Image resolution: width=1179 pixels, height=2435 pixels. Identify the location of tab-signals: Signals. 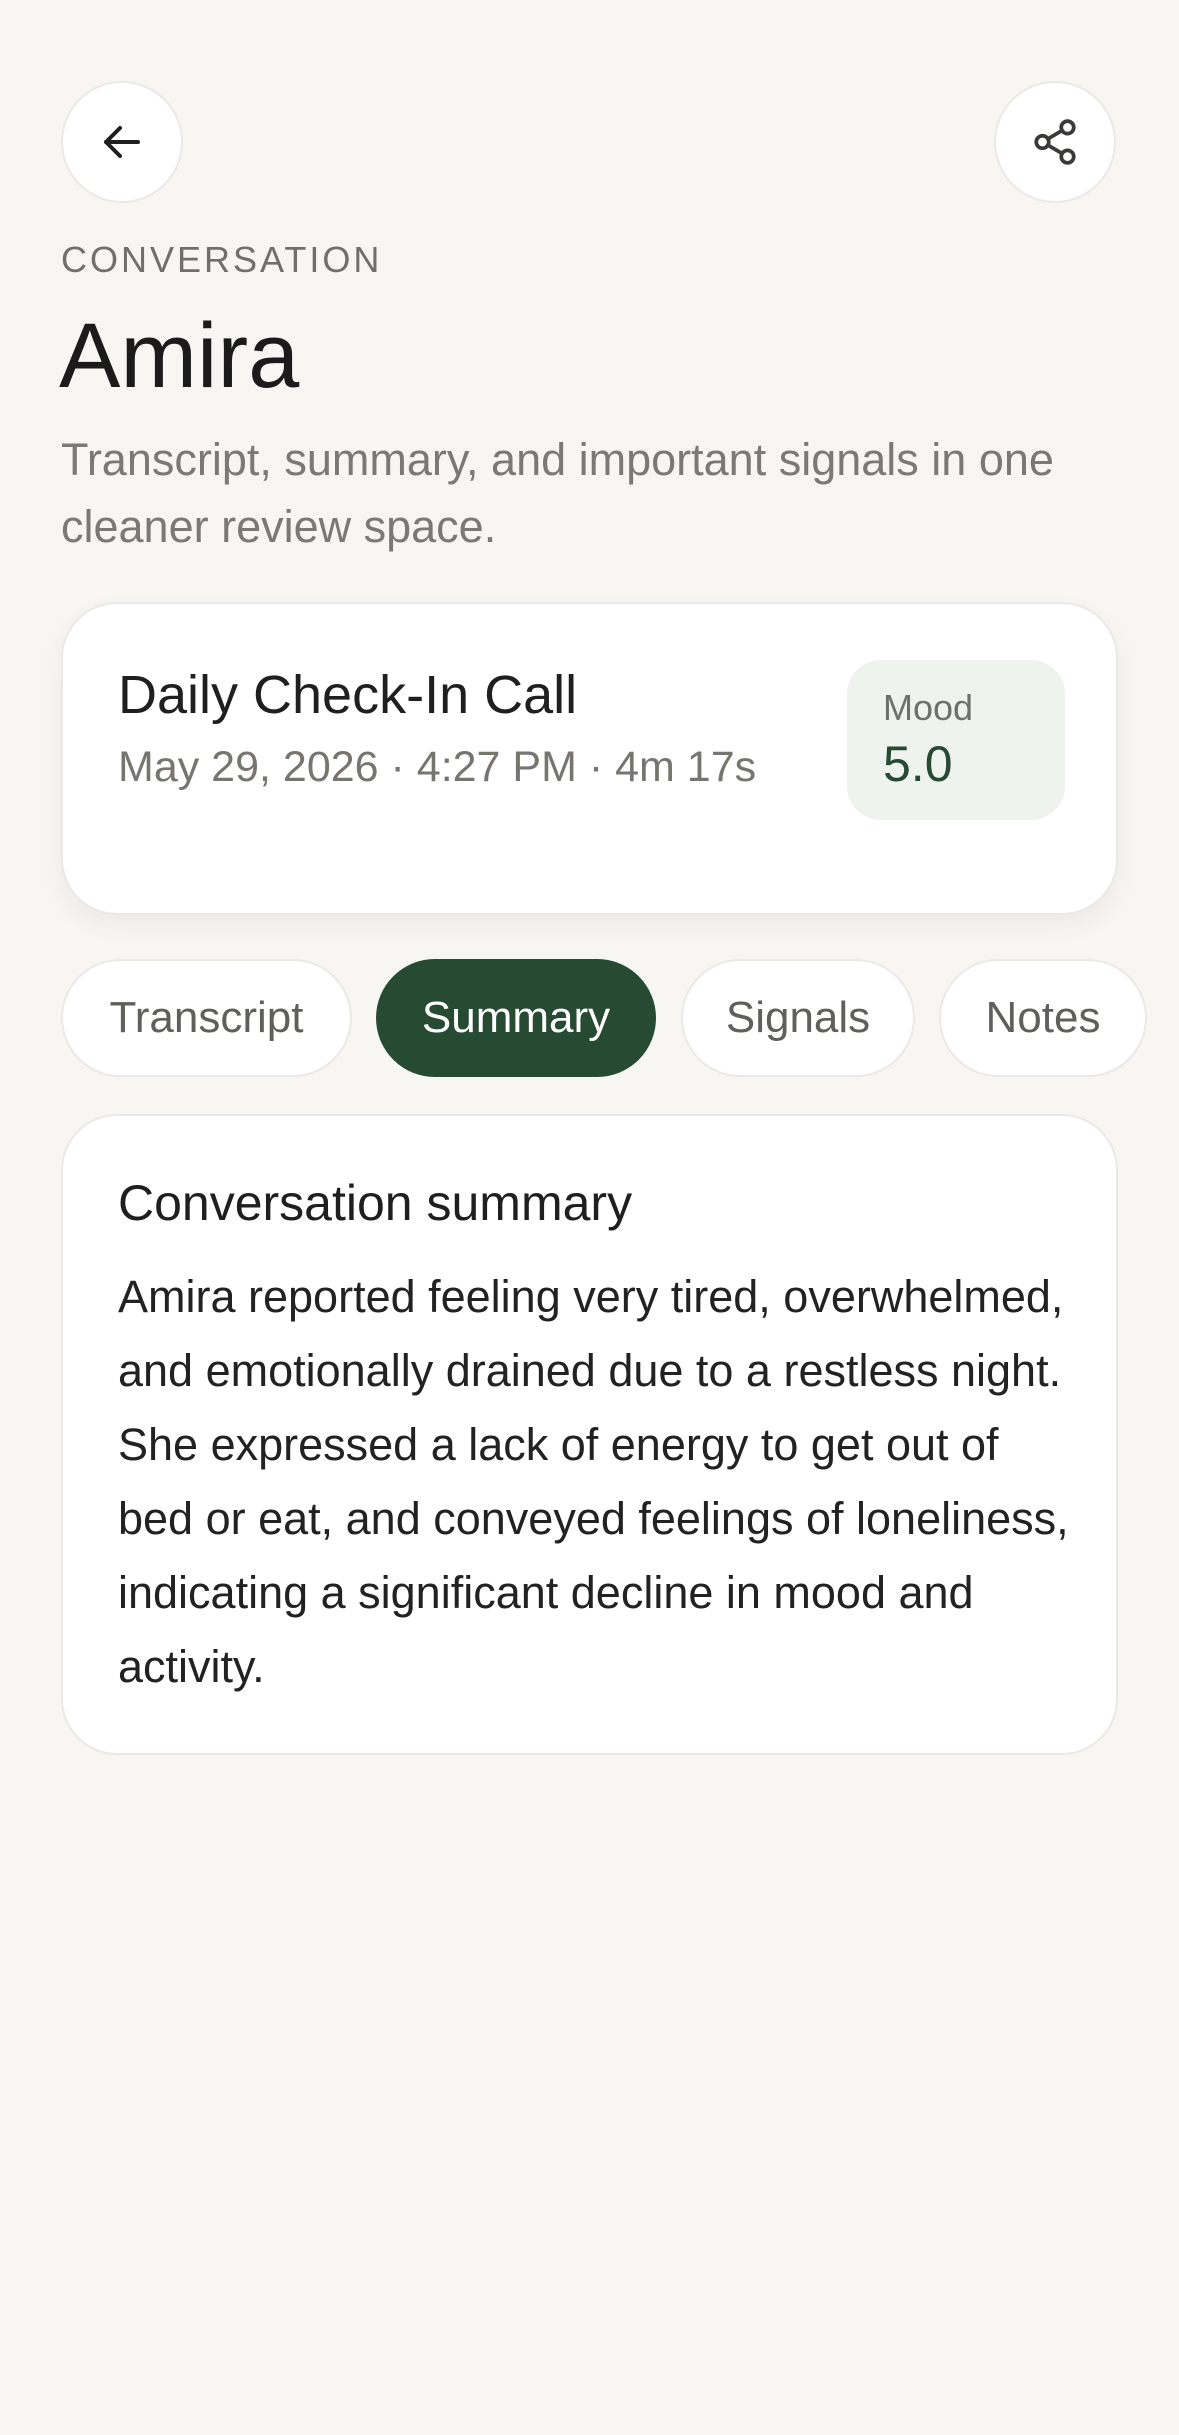
(798, 1018).